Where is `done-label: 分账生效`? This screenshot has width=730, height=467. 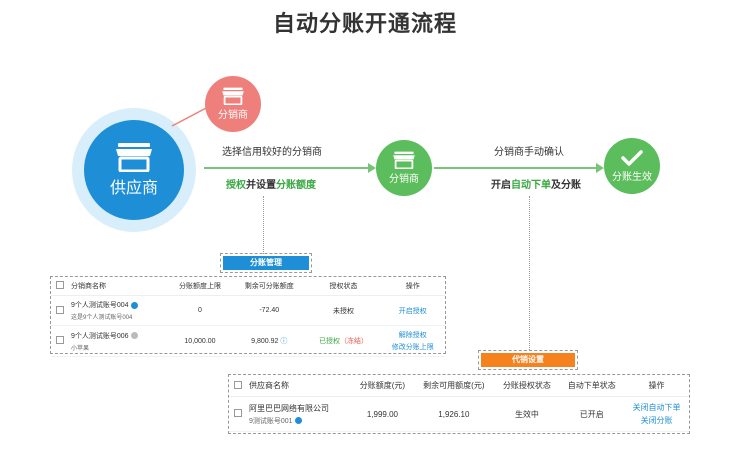
done-label: 分账生效 is located at coordinates (632, 177).